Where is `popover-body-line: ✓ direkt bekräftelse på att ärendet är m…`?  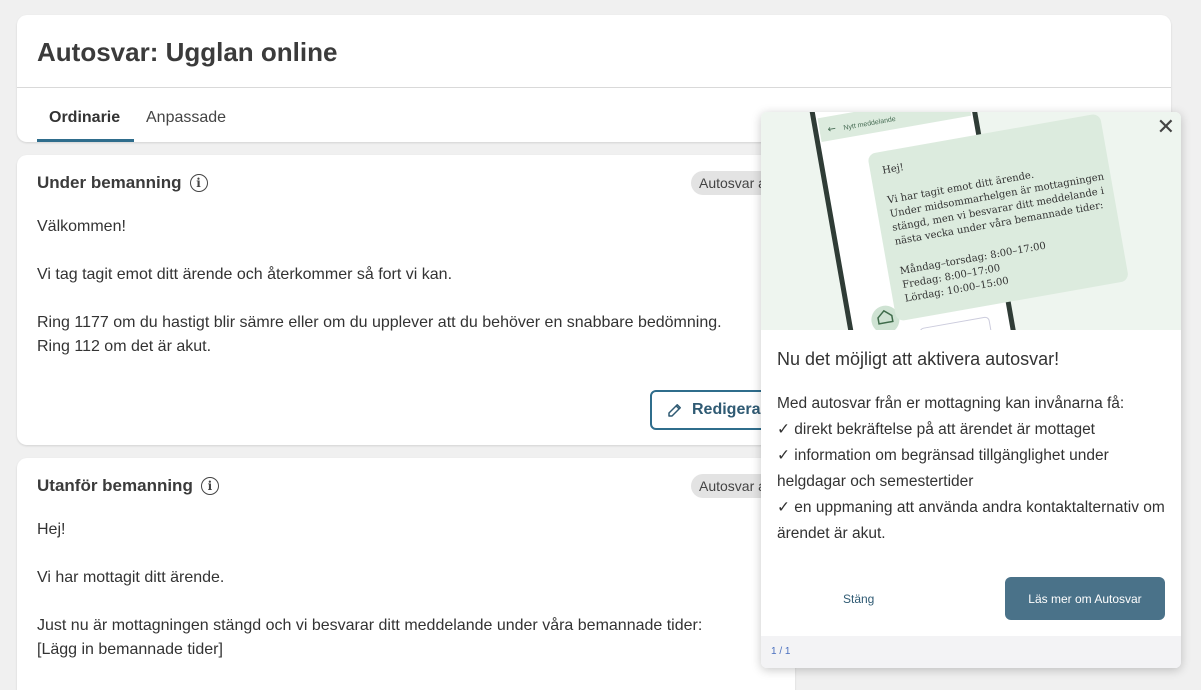
popover-body-line: ✓ direkt bekräftelse på att ärendet är m… is located at coordinates (936, 429).